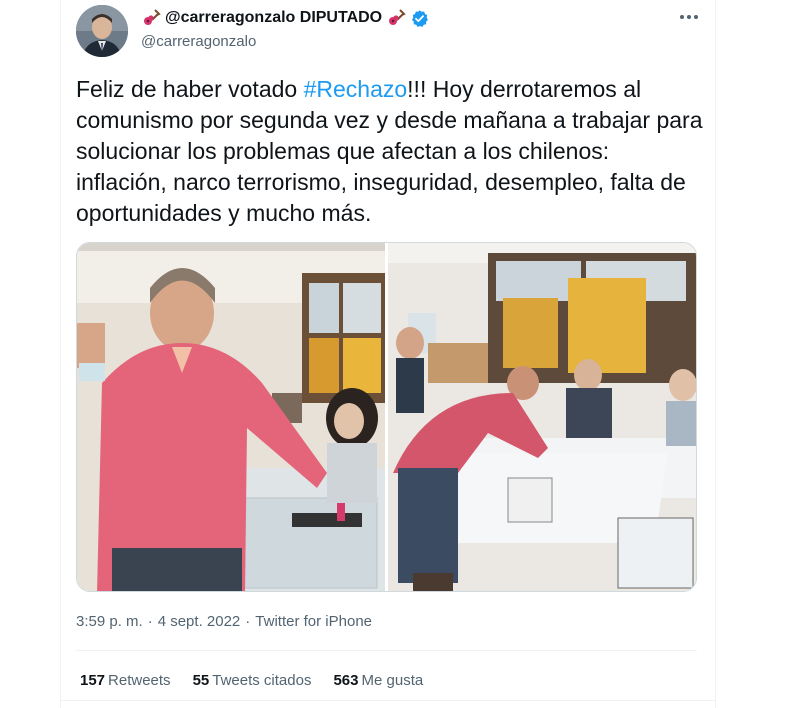 This screenshot has height=708, width=800. I want to click on author-display-name: @carreragonzalo DIPUTADO, so click(274, 17).